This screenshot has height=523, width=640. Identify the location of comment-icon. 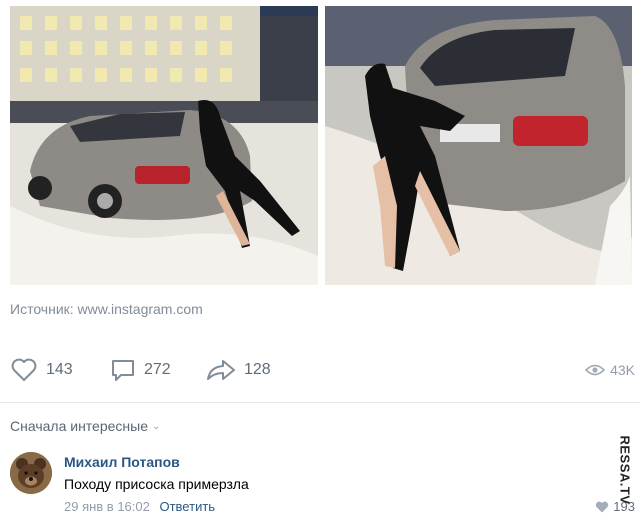
(123, 370).